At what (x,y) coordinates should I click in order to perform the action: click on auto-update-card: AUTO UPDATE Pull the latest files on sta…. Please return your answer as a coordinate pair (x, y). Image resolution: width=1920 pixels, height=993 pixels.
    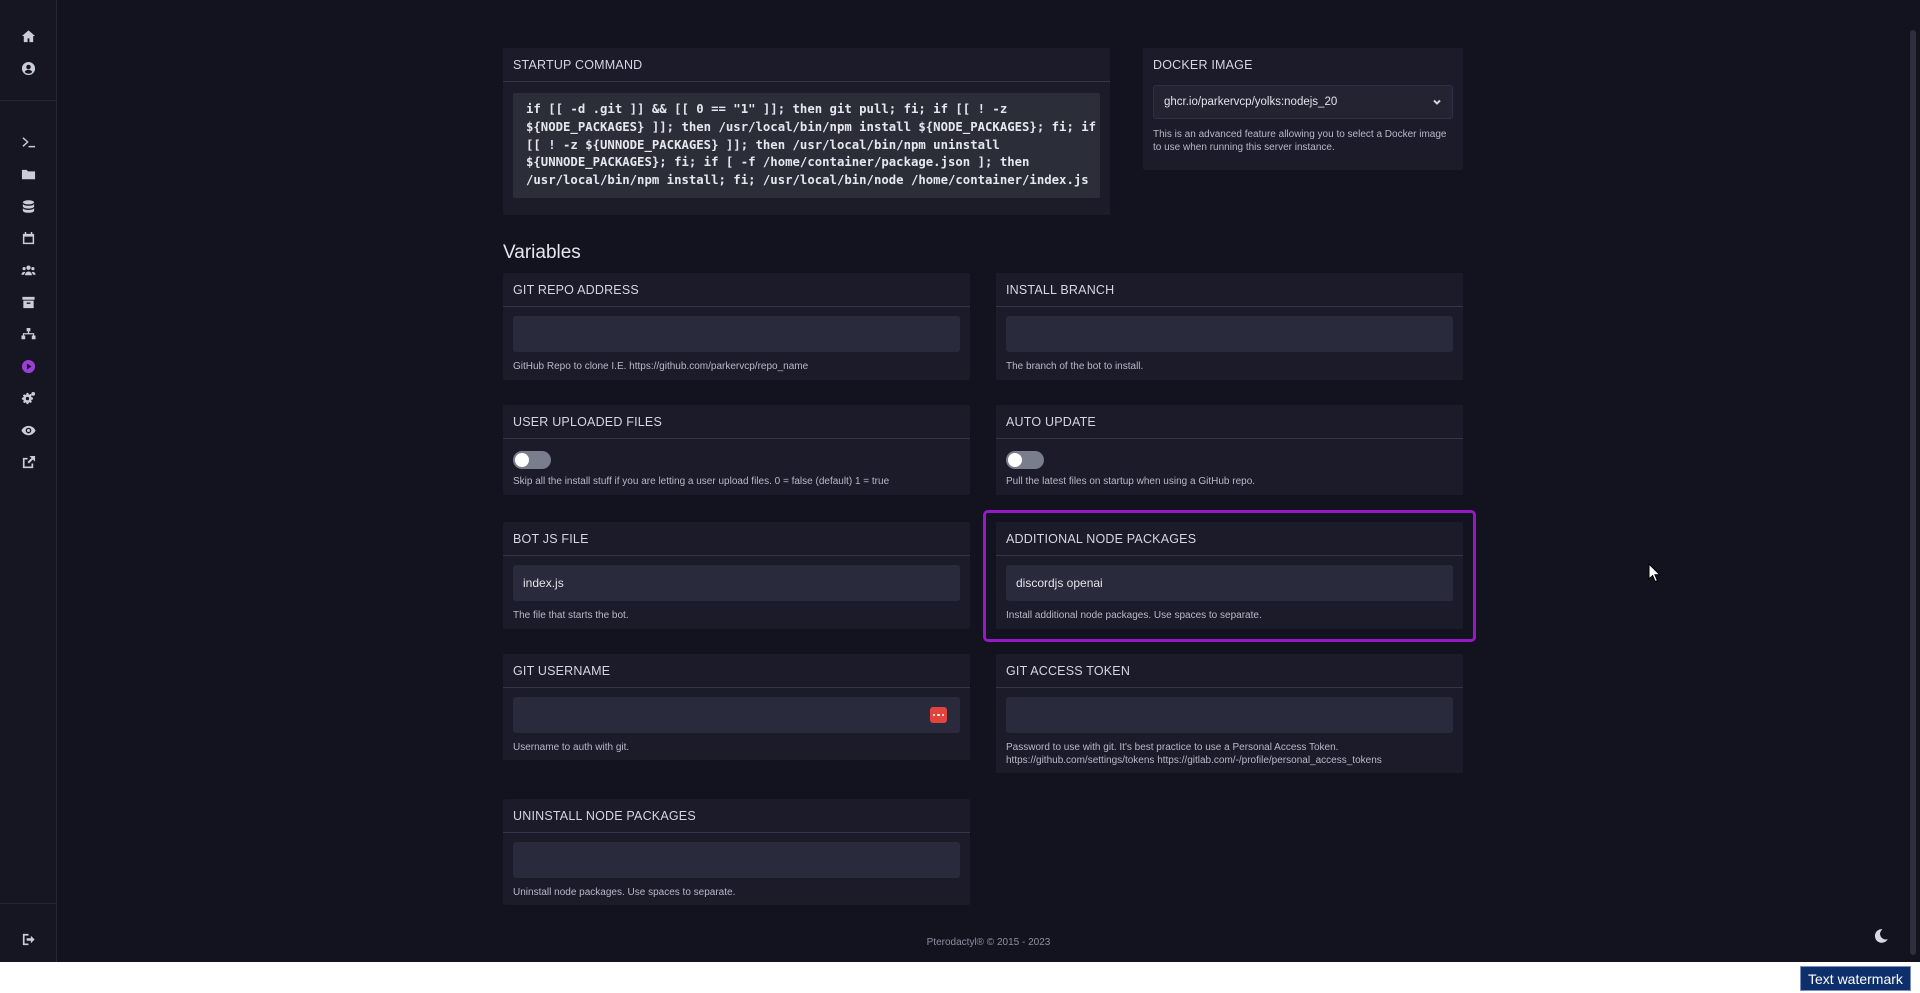
    Looking at the image, I should click on (1229, 450).